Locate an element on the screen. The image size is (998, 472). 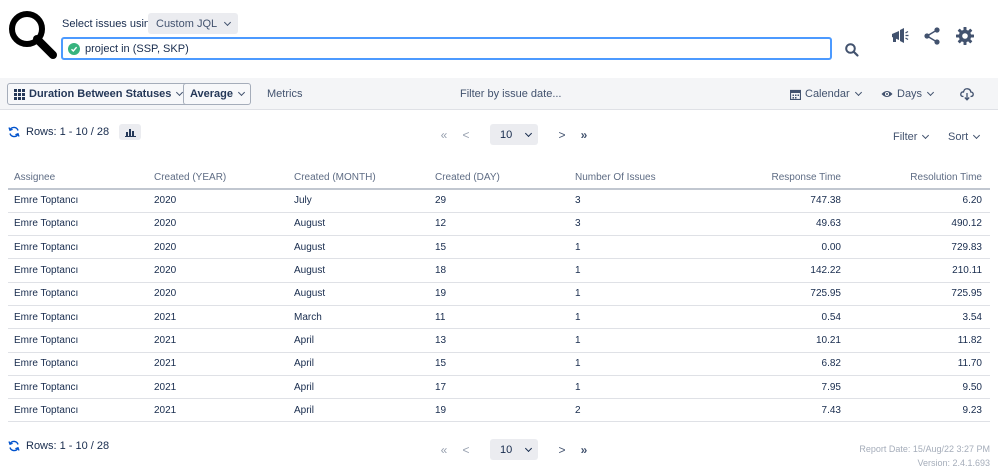
table-cell: 490.12 is located at coordinates (919, 224).